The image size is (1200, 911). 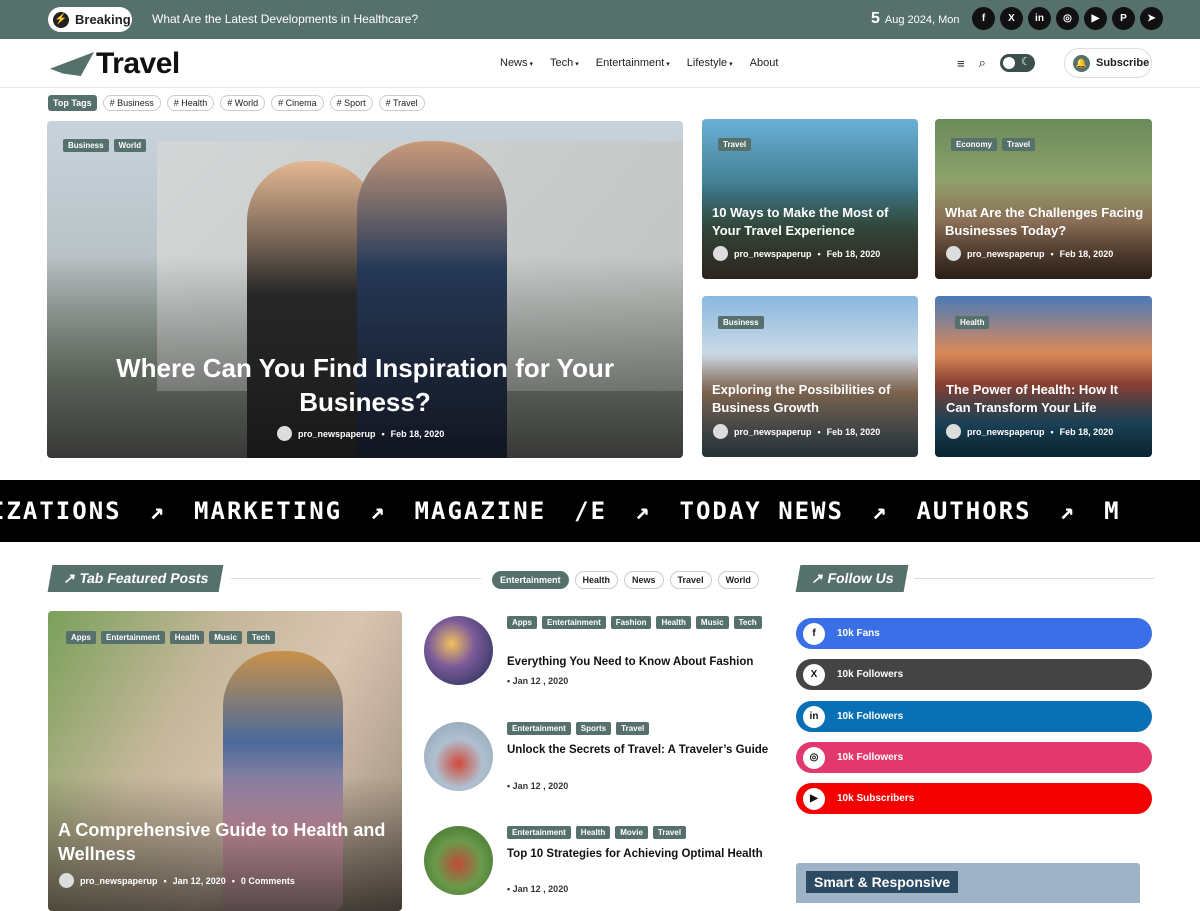 I want to click on follow-linkedin: in 10k Followers, so click(x=974, y=716).